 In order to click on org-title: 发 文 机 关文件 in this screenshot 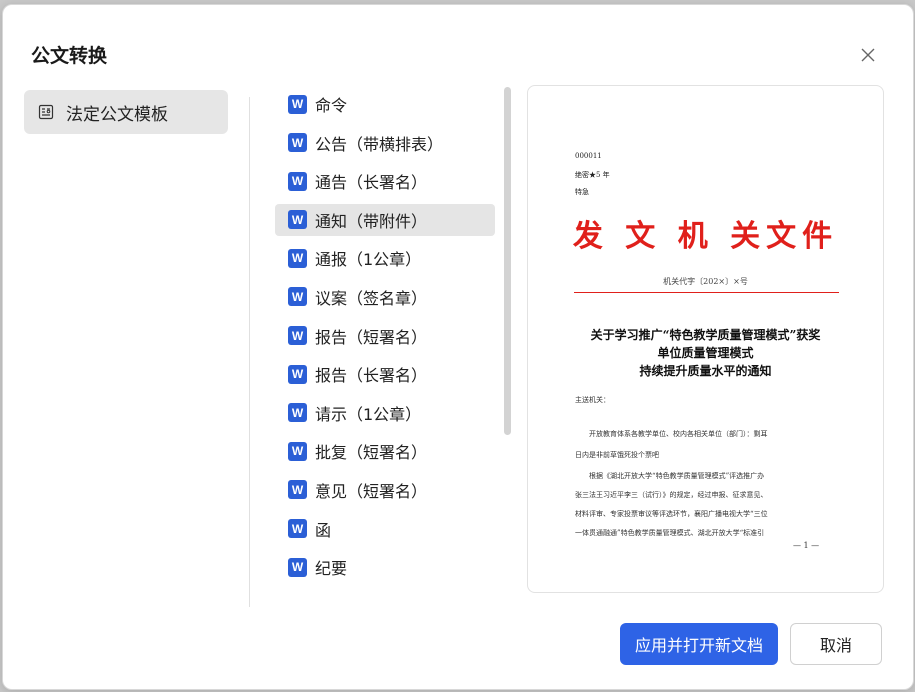, I will do `click(705, 236)`.